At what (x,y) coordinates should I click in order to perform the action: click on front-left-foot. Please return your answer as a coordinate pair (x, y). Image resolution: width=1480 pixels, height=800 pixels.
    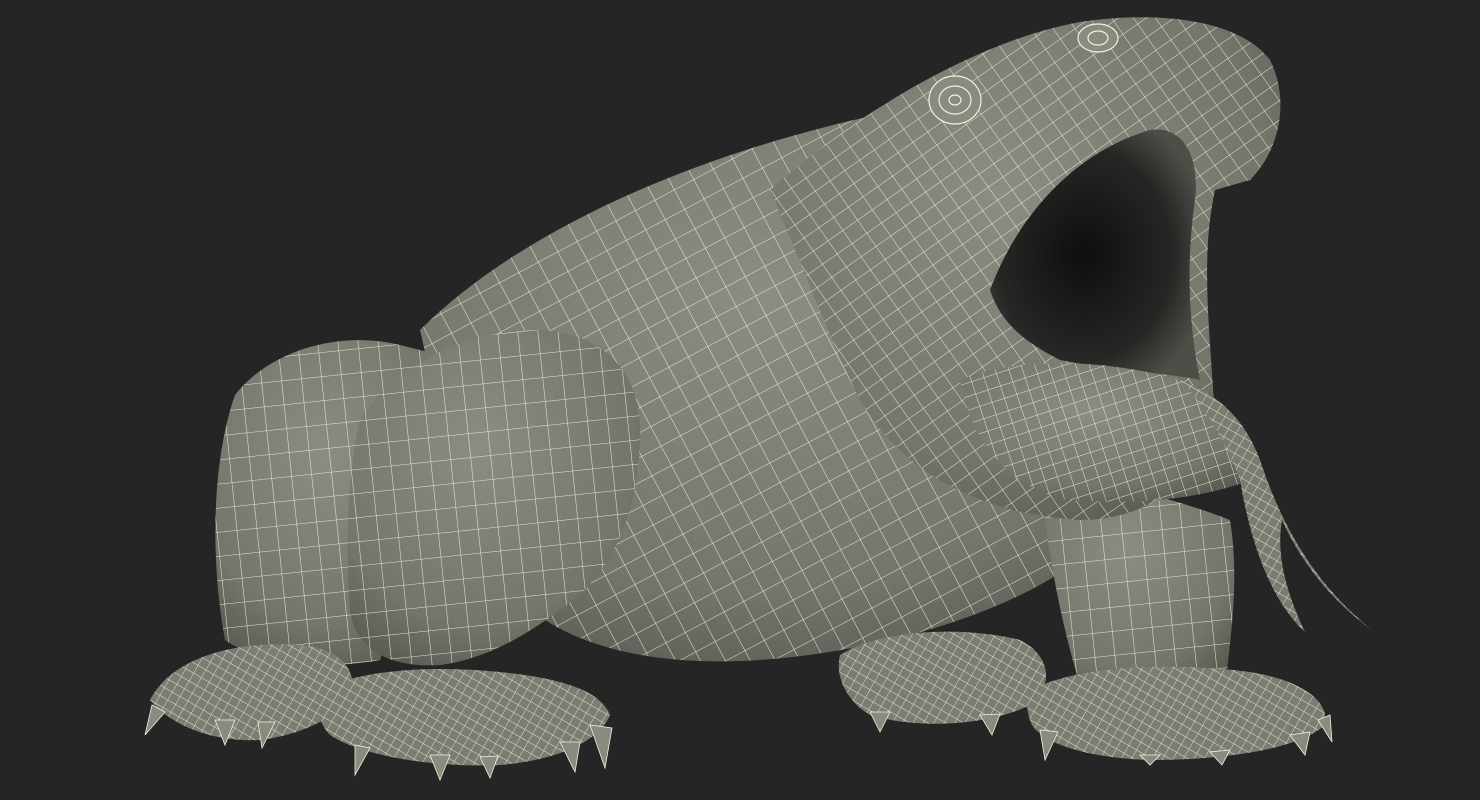
    Looking at the image, I should click on (465, 725).